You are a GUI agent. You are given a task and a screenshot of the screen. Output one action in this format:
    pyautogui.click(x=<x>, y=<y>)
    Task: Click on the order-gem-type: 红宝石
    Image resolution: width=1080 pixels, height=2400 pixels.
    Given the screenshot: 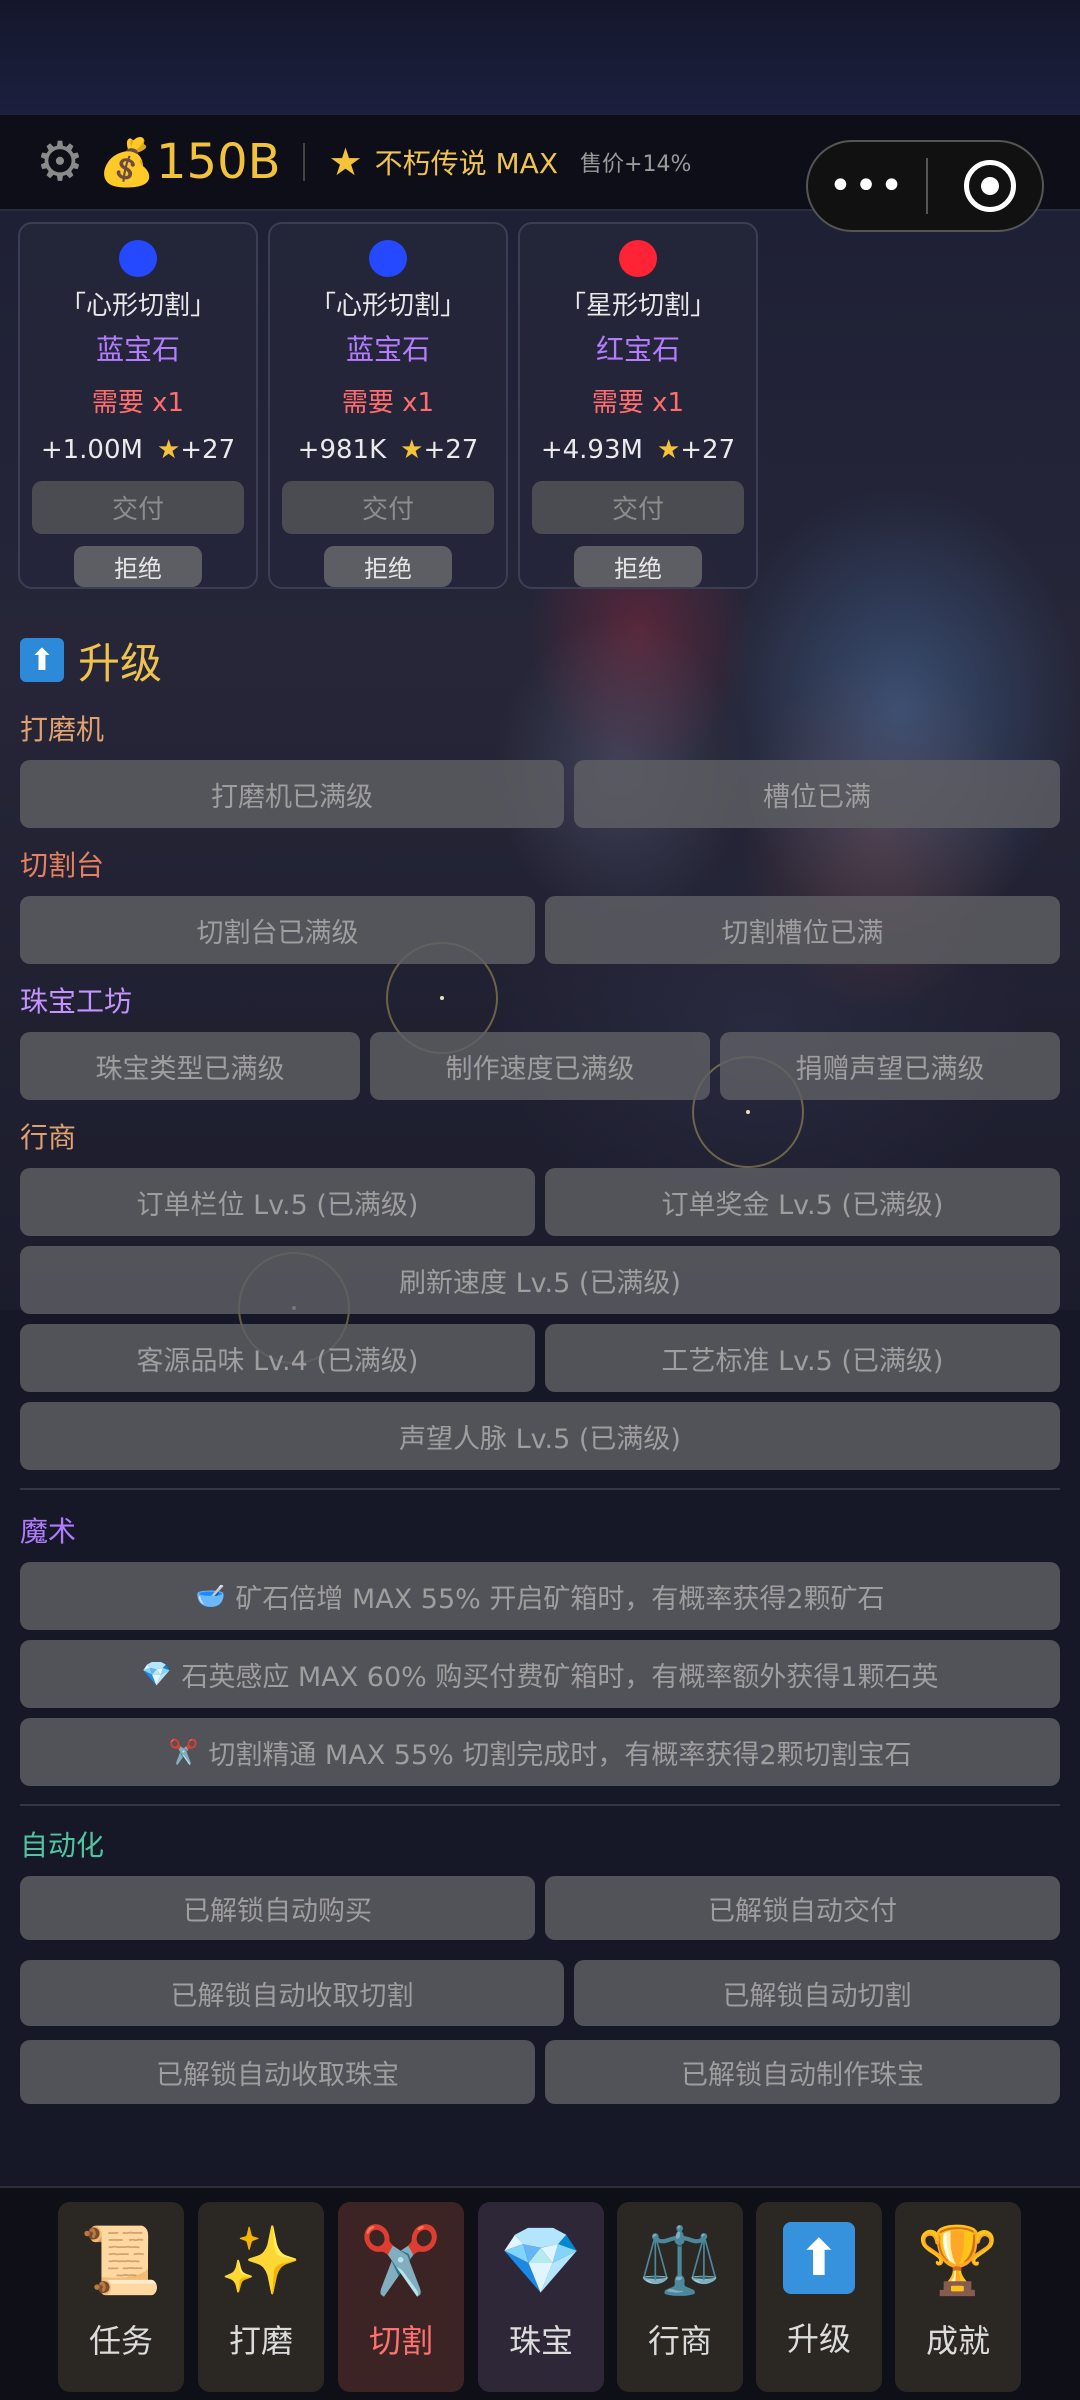 What is the action you would take?
    pyautogui.click(x=637, y=350)
    